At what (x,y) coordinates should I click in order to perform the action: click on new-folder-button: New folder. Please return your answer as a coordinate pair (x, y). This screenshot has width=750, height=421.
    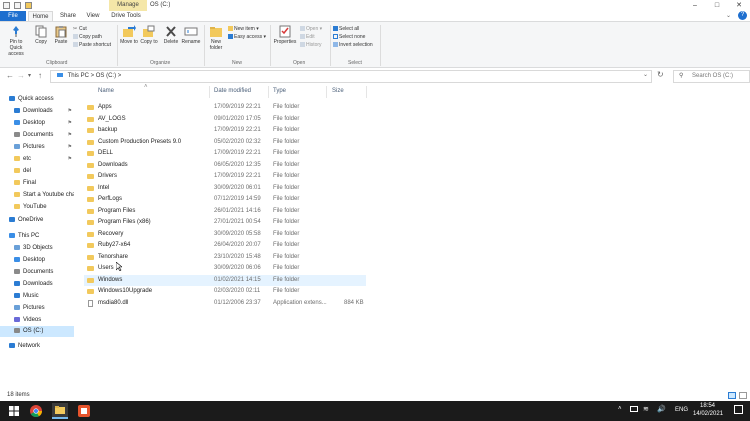
    Looking at the image, I should click on (216, 38).